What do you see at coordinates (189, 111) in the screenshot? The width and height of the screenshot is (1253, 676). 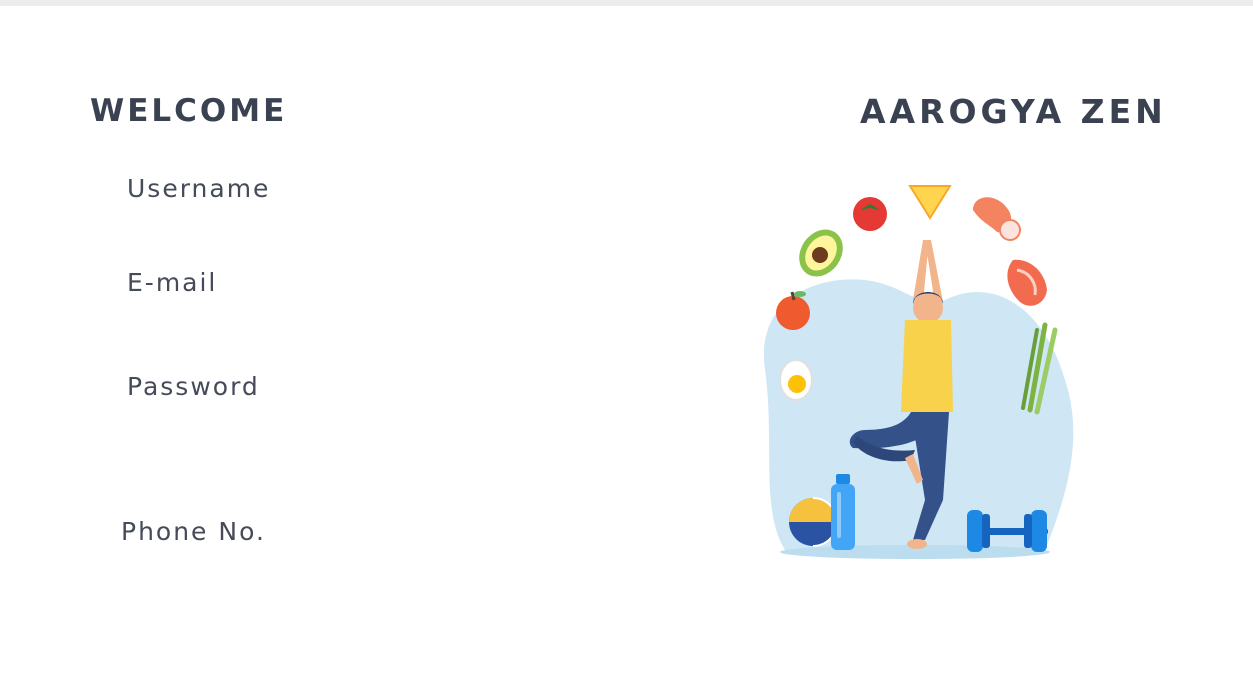 I see `welcome-heading: WELCOME` at bounding box center [189, 111].